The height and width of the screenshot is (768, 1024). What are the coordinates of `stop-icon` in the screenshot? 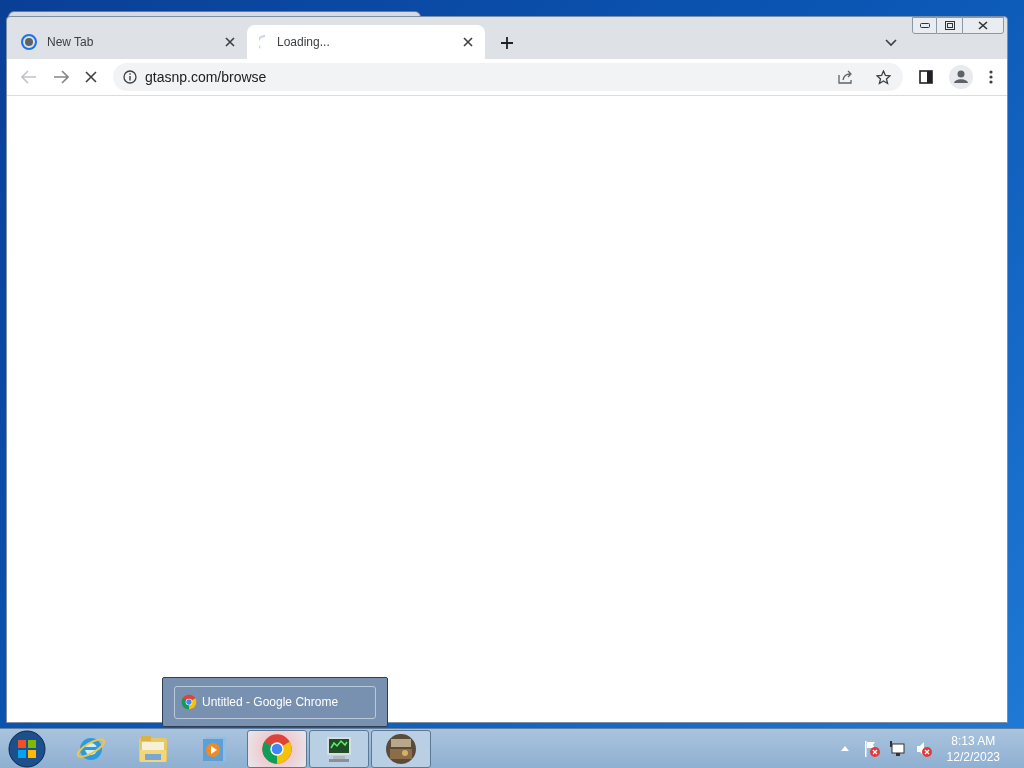 It's located at (91, 77).